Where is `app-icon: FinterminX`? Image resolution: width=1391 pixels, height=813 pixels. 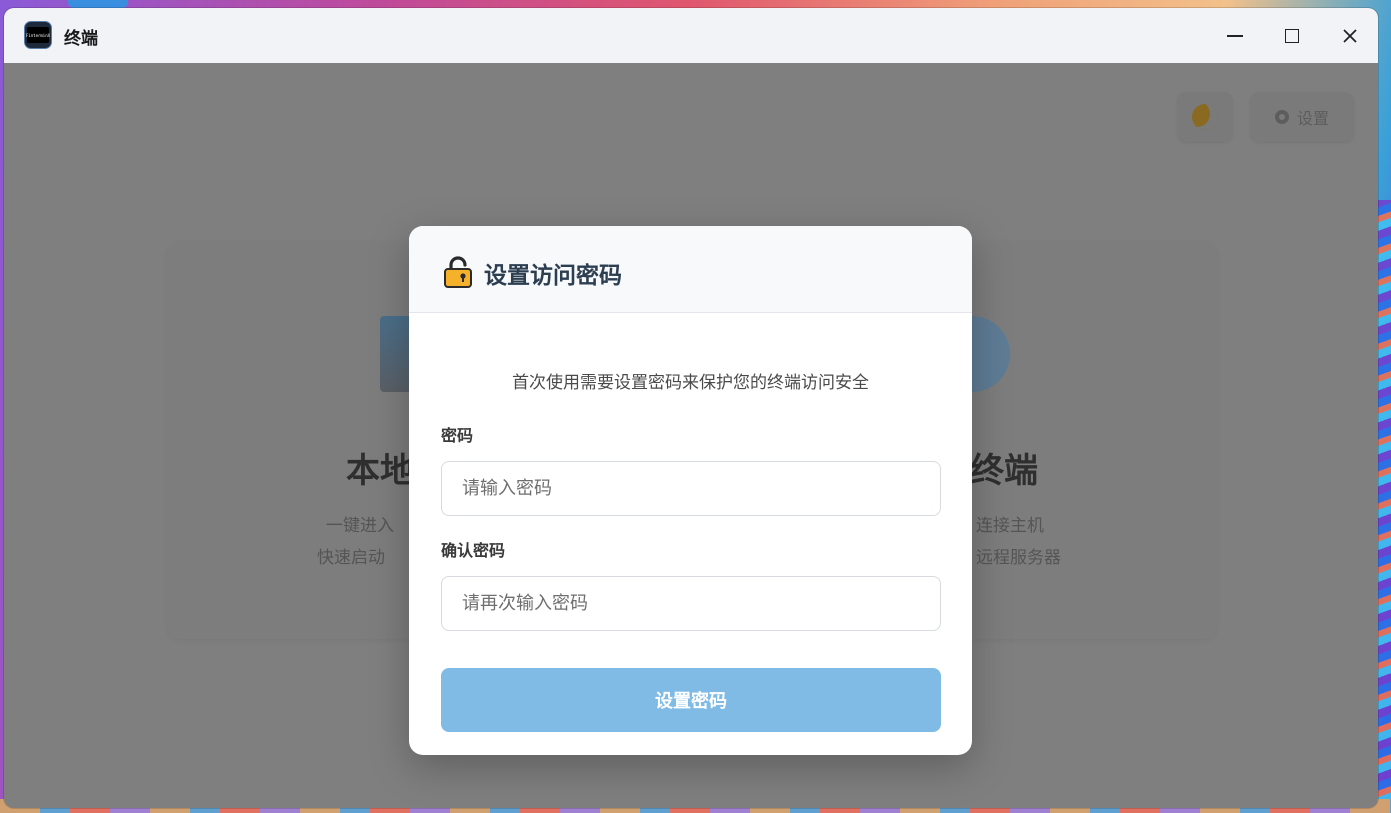
app-icon: FinterminX is located at coordinates (38, 35).